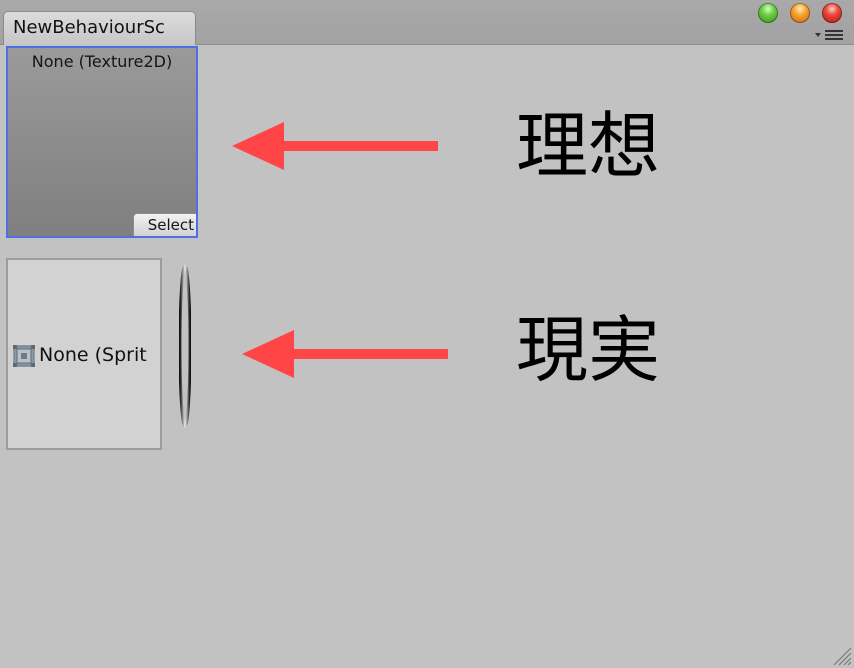 This screenshot has width=854, height=668. I want to click on sprite-object-field: None (Sprit, so click(84, 354).